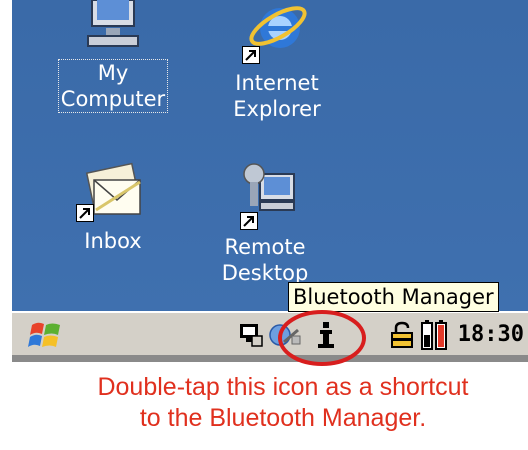  I want to click on internet-explorer-label: Internet Explorer, so click(277, 96).